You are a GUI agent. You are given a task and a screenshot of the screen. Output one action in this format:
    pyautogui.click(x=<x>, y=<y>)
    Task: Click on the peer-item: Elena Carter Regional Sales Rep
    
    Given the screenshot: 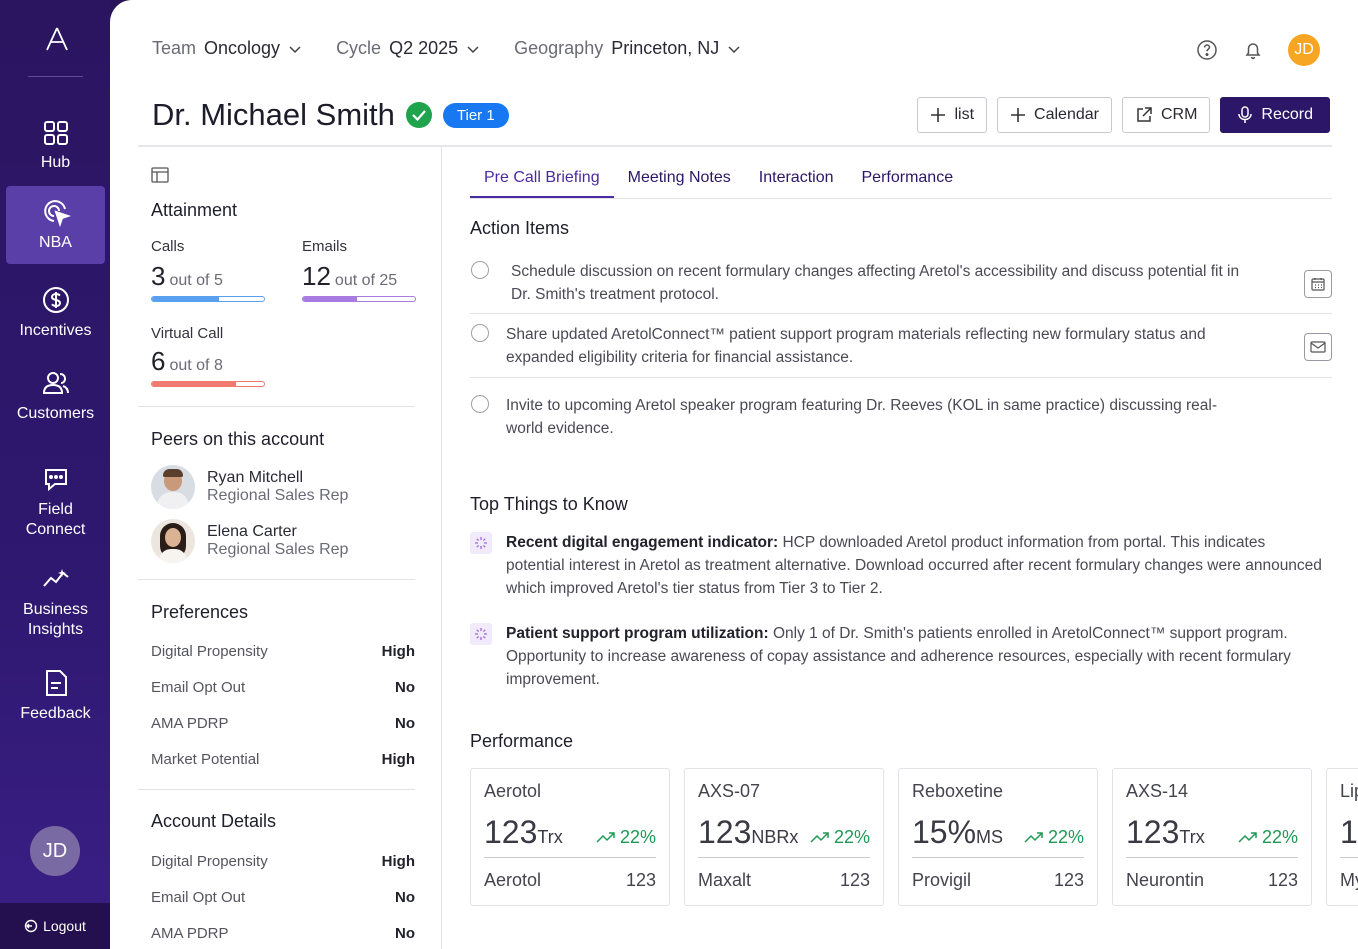 What is the action you would take?
    pyautogui.click(x=249, y=541)
    